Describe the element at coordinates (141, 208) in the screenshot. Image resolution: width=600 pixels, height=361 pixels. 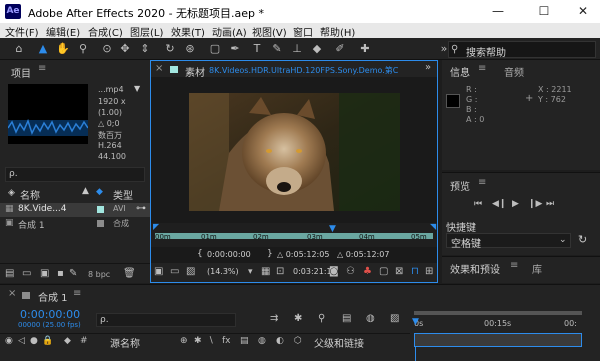
I see `flowchart-icon: ⊶` at that location.